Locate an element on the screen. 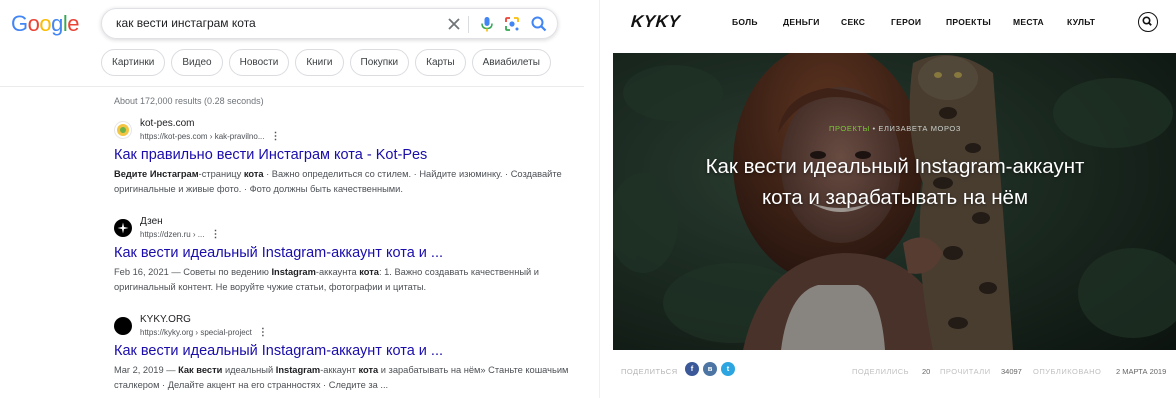  logo-letter: g is located at coordinates (57, 23).